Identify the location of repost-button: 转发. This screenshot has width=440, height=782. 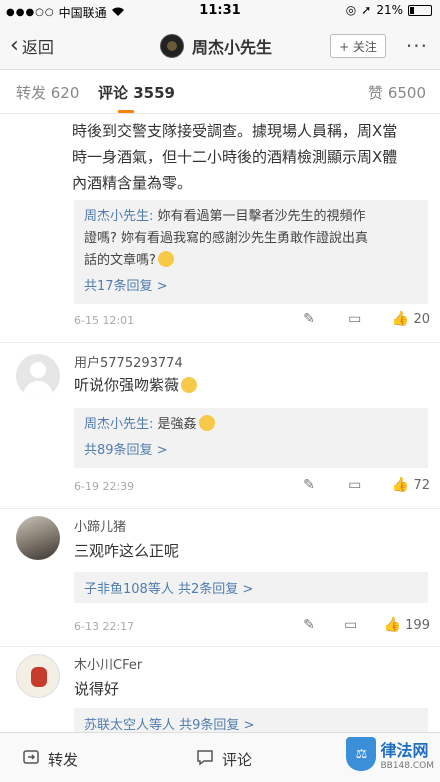
(50, 759).